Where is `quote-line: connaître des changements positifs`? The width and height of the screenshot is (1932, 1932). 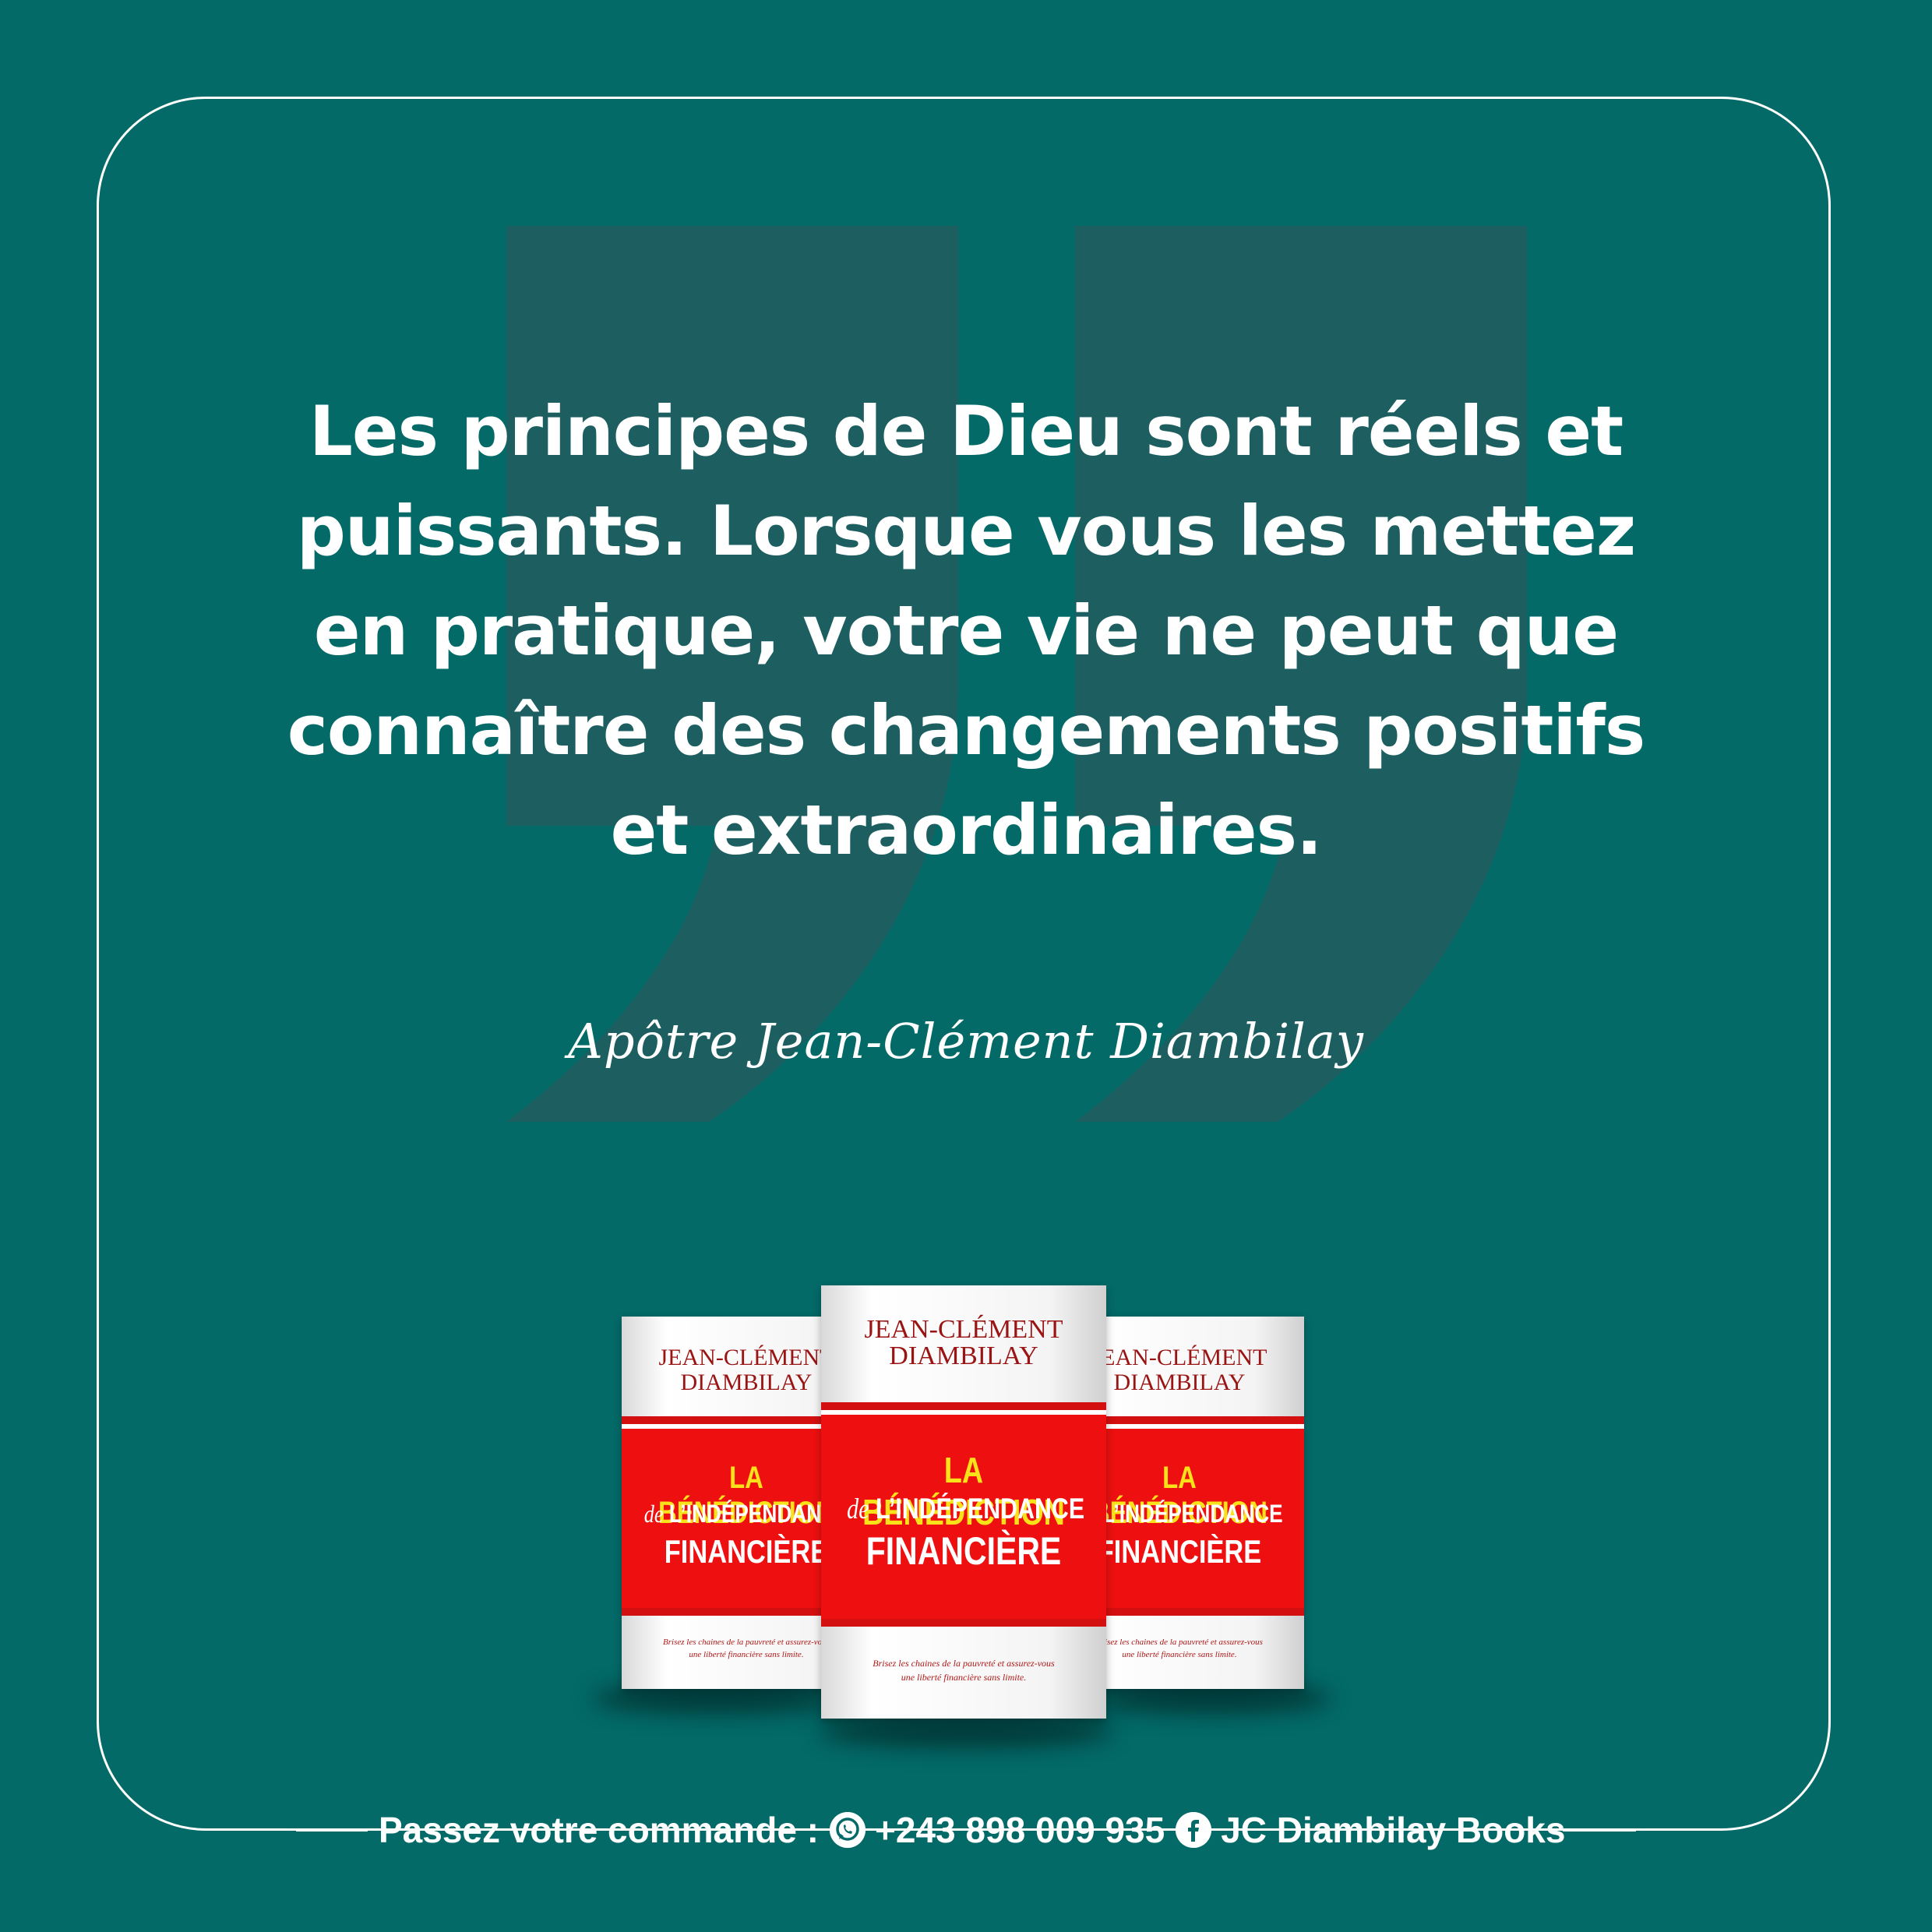
quote-line: connaître des changements positifs is located at coordinates (966, 730).